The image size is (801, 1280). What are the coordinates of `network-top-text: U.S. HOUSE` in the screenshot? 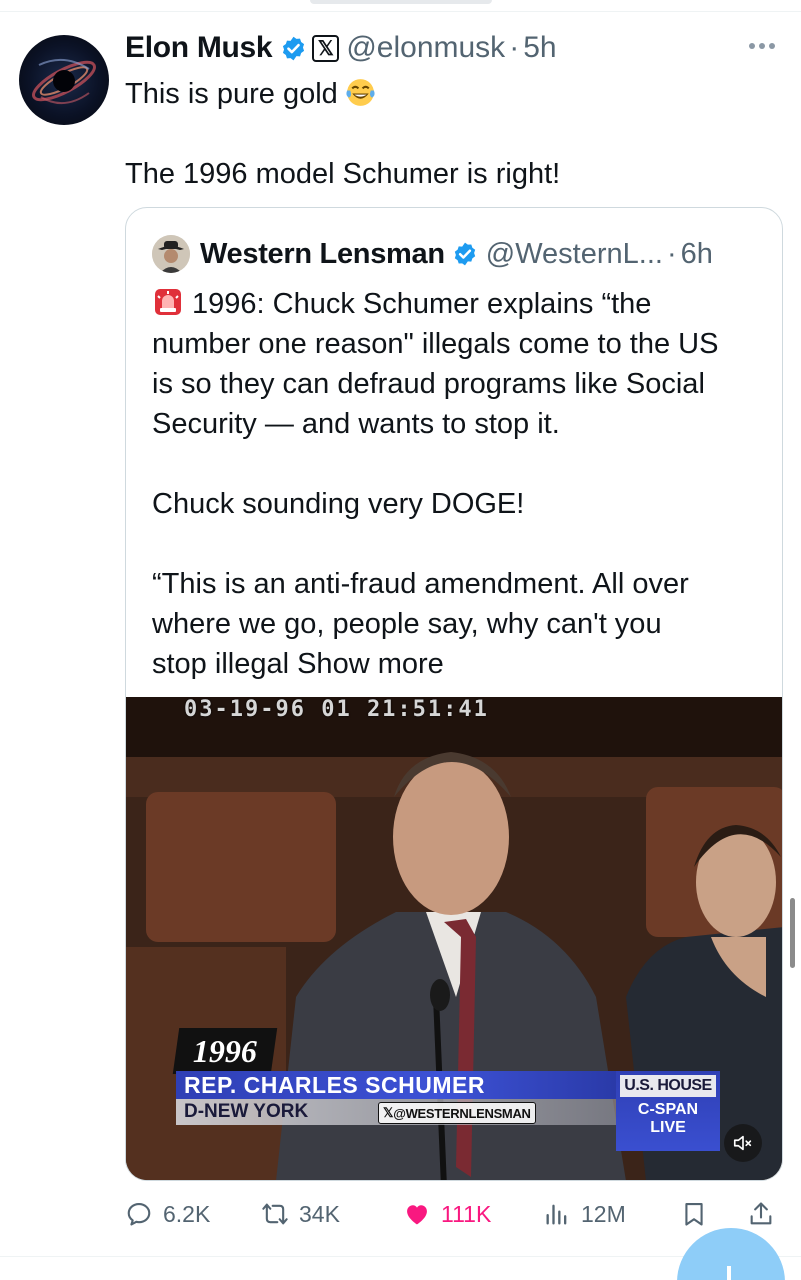 It's located at (668, 1085).